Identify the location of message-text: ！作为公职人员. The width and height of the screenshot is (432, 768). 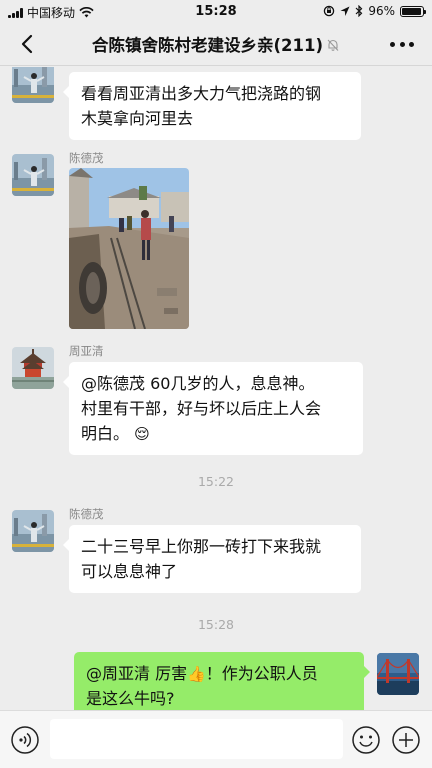
(261, 673).